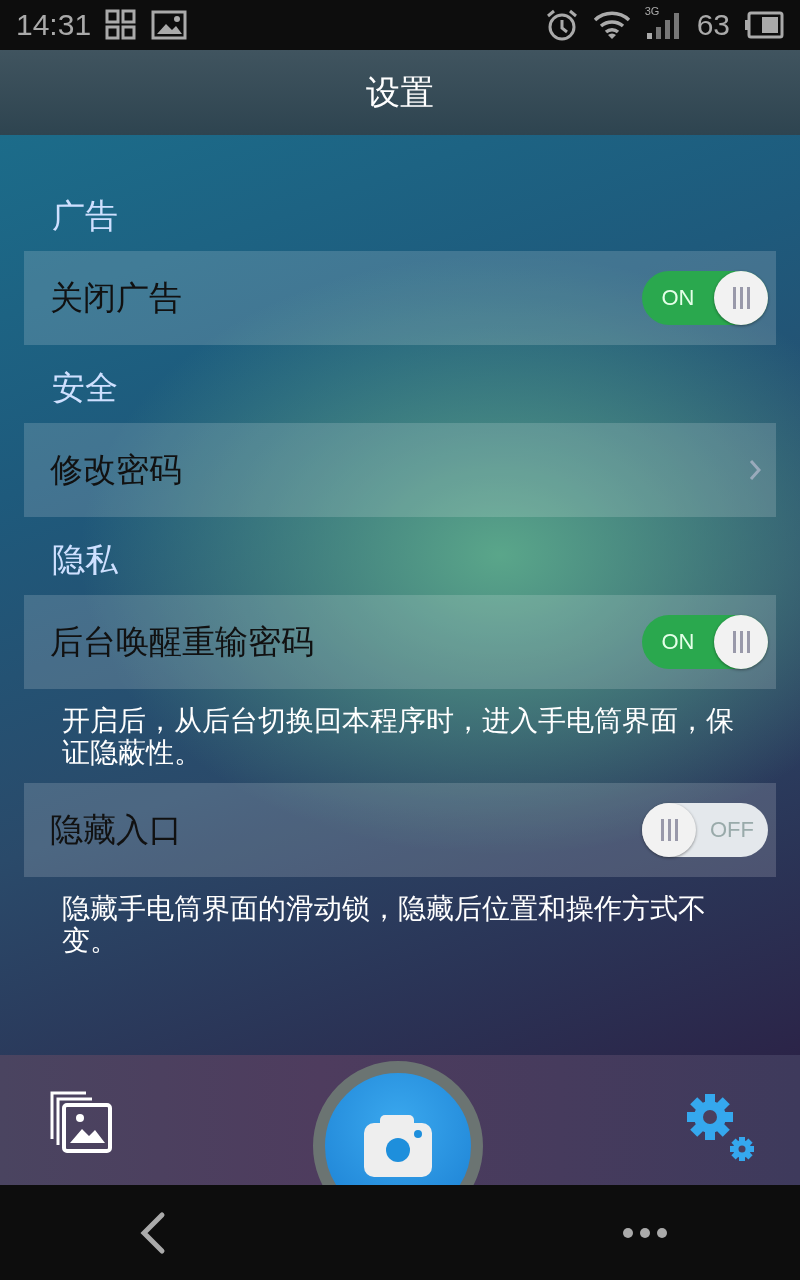 This screenshot has height=1280, width=800. What do you see at coordinates (713, 25) in the screenshot?
I see `battery-percent: 63` at bounding box center [713, 25].